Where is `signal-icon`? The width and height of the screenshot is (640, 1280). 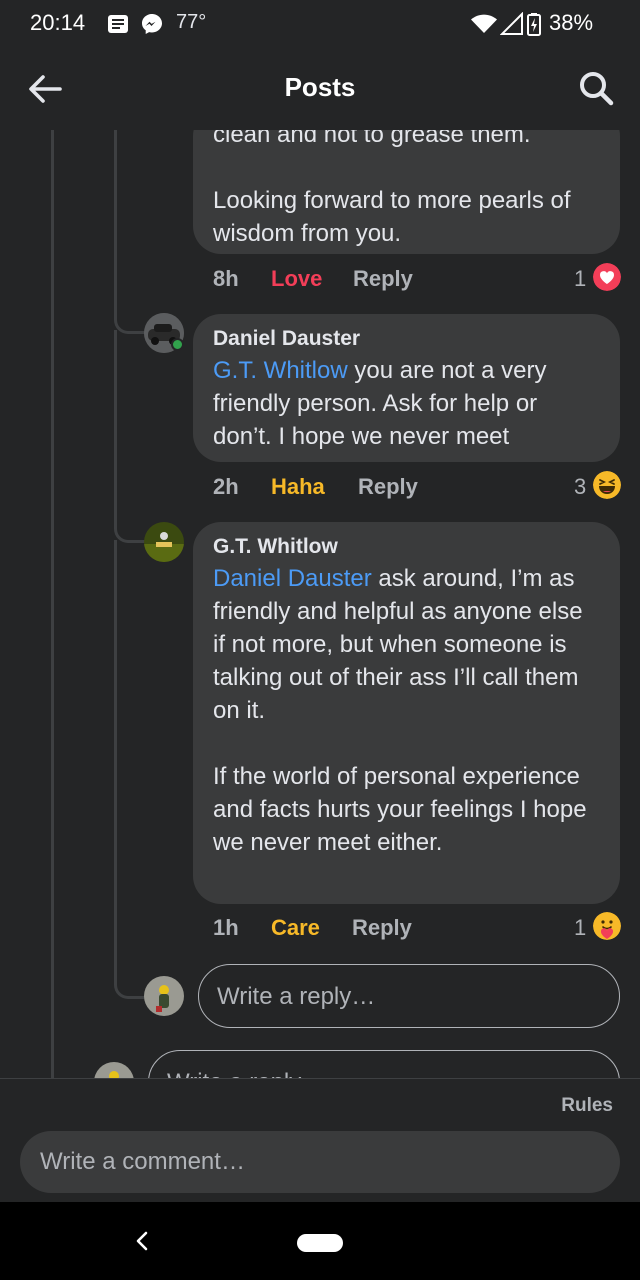
signal-icon is located at coordinates (511, 23).